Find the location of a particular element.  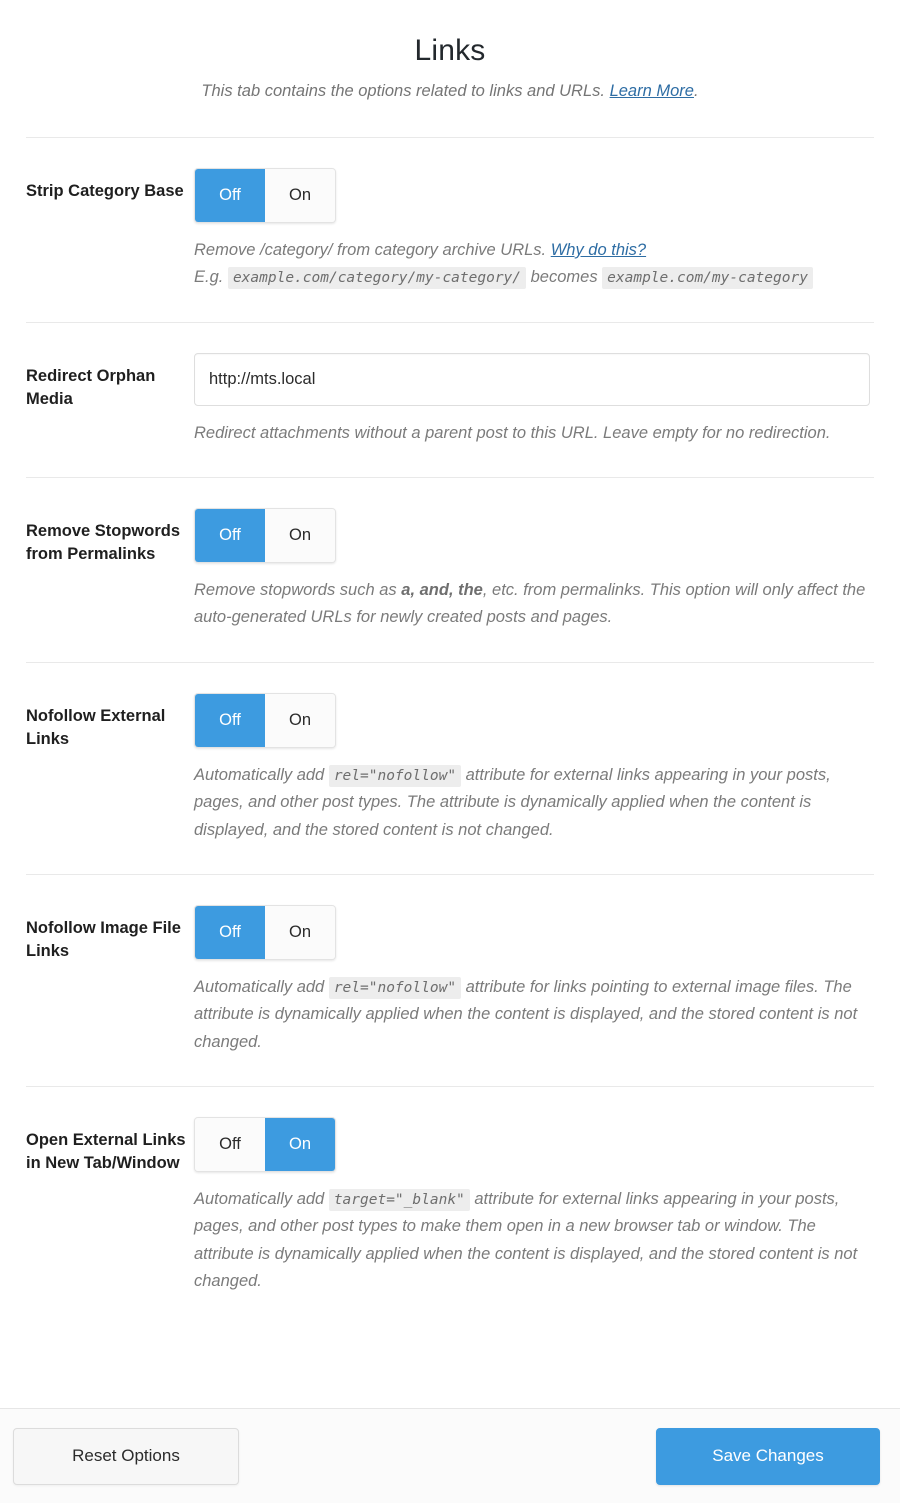

description-prefix: Remove stopwords such as is located at coordinates (298, 590).